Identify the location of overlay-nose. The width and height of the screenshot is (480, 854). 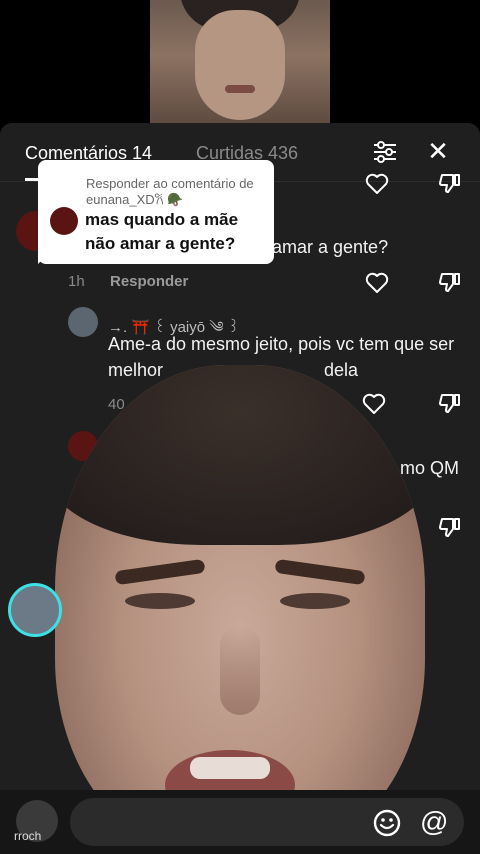
(240, 670).